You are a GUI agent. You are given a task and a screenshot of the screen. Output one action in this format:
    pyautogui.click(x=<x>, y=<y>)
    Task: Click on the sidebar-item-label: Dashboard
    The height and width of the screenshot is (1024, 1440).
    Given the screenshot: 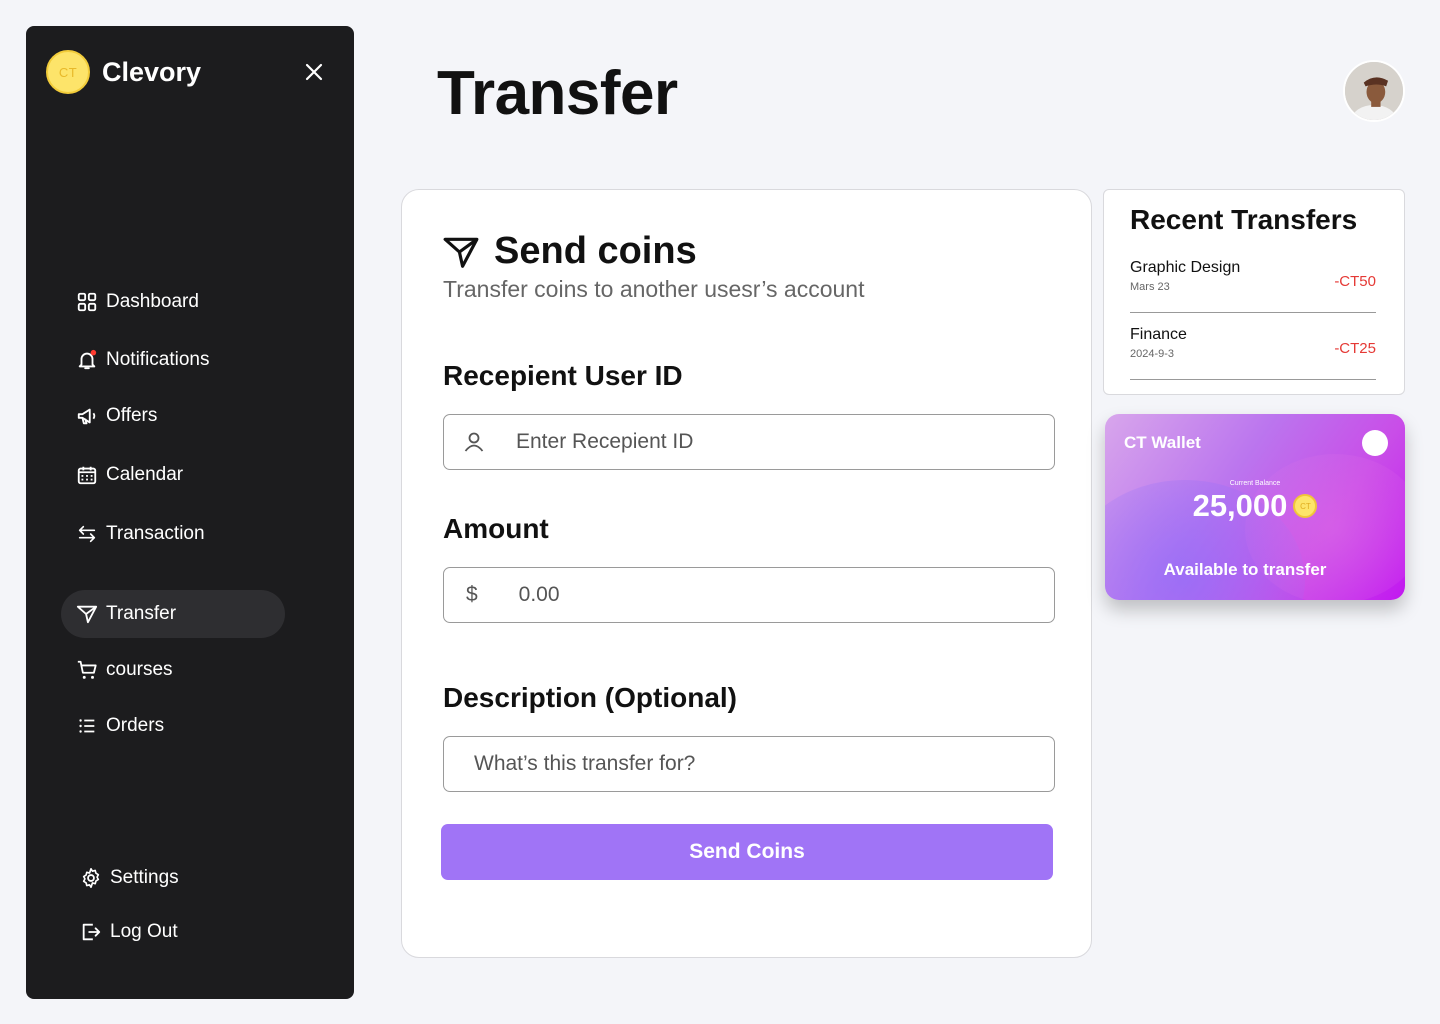 What is the action you would take?
    pyautogui.click(x=152, y=301)
    